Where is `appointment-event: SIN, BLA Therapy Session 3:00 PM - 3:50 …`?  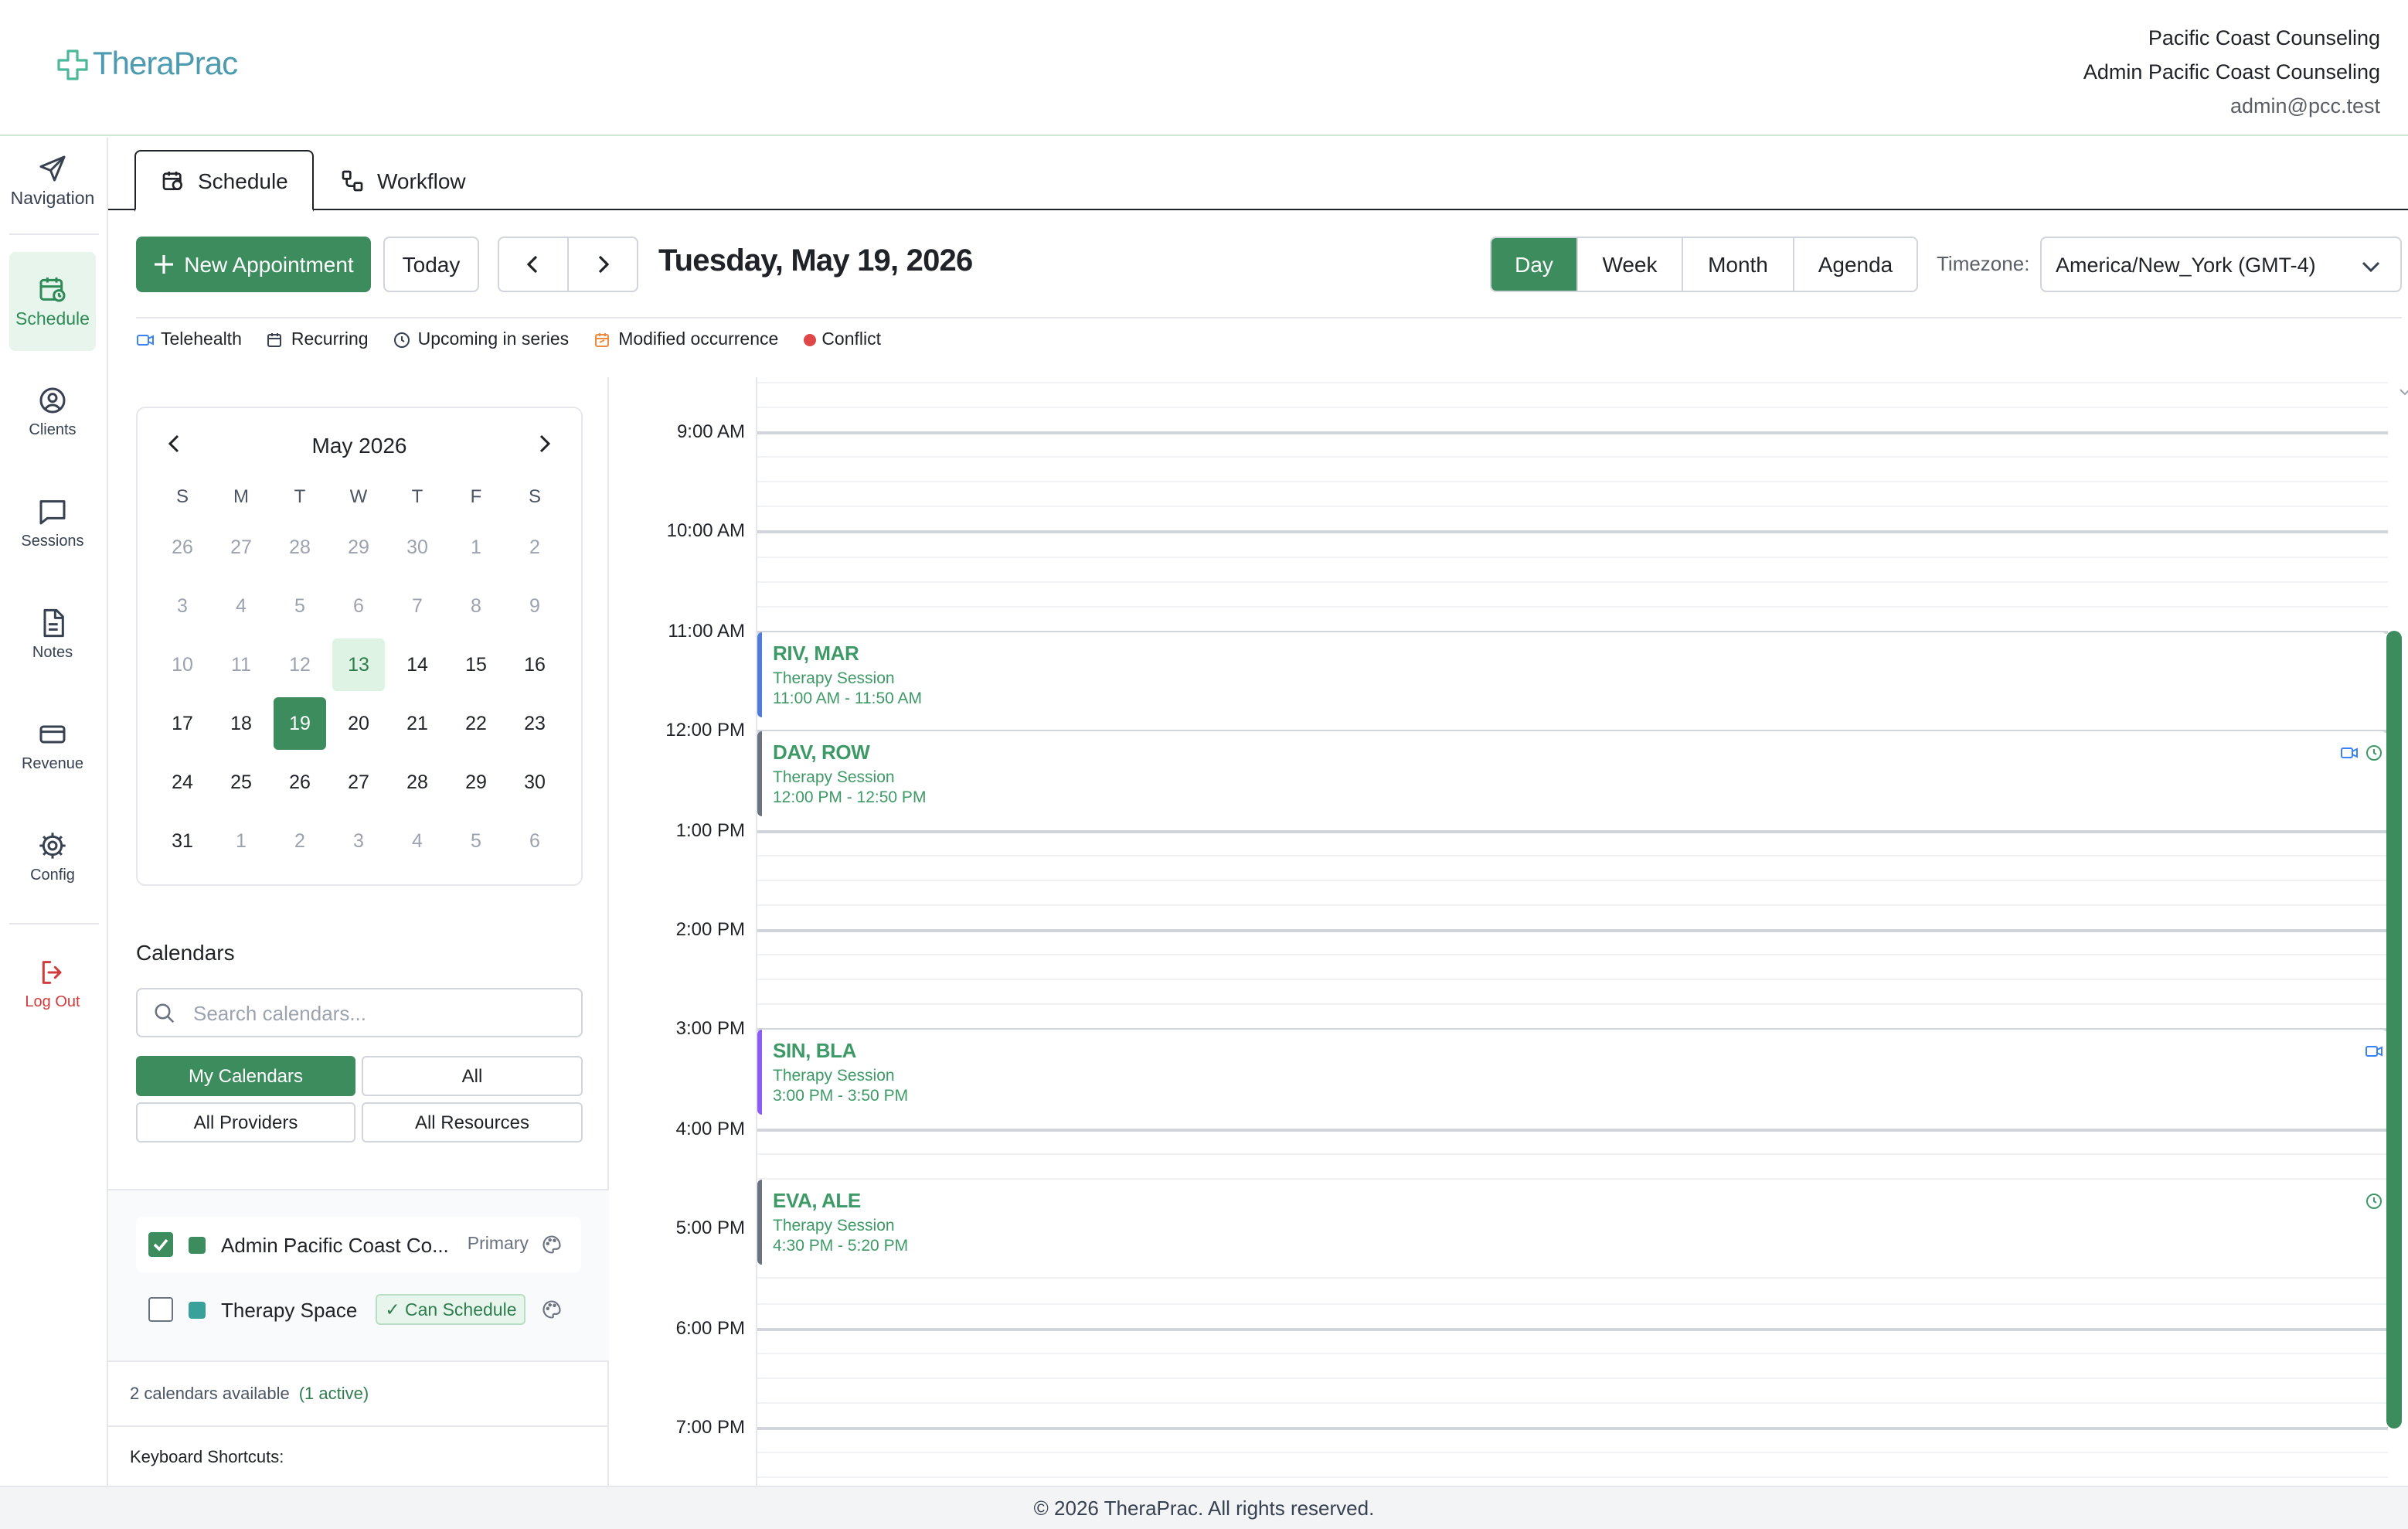
appointment-event: SIN, BLA Therapy Session 3:00 PM - 3:50 … is located at coordinates (1571, 1073).